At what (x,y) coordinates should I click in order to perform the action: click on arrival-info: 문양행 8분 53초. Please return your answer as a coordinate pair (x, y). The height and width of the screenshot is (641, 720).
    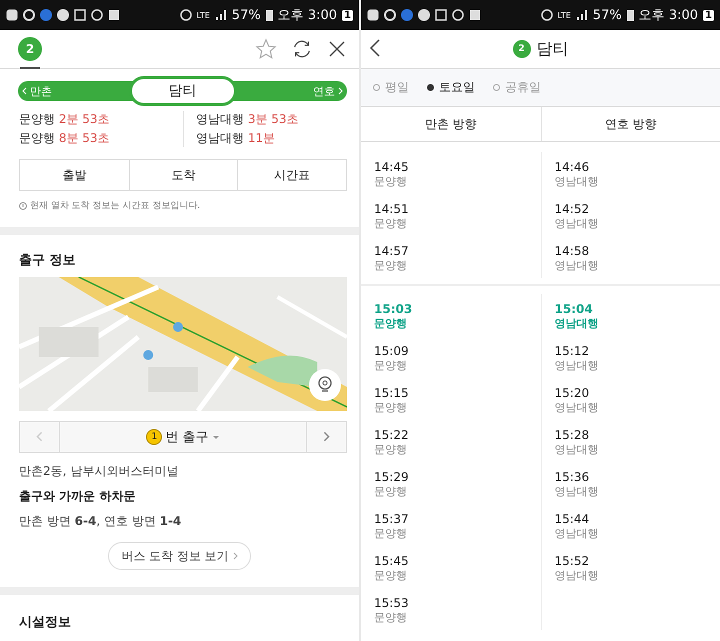
    Looking at the image, I should click on (65, 138).